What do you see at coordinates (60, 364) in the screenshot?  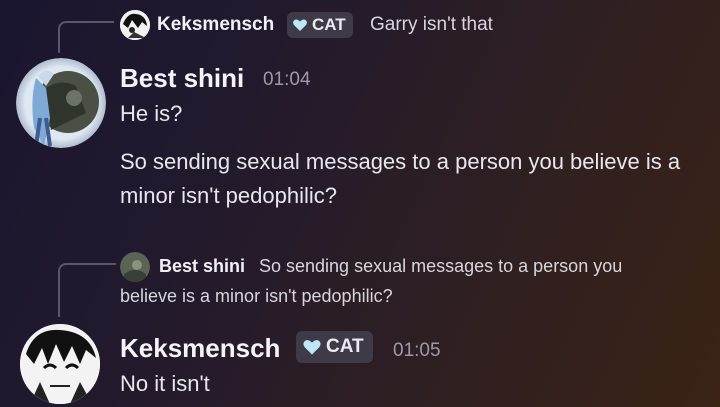 I see `avatar-keksmensch` at bounding box center [60, 364].